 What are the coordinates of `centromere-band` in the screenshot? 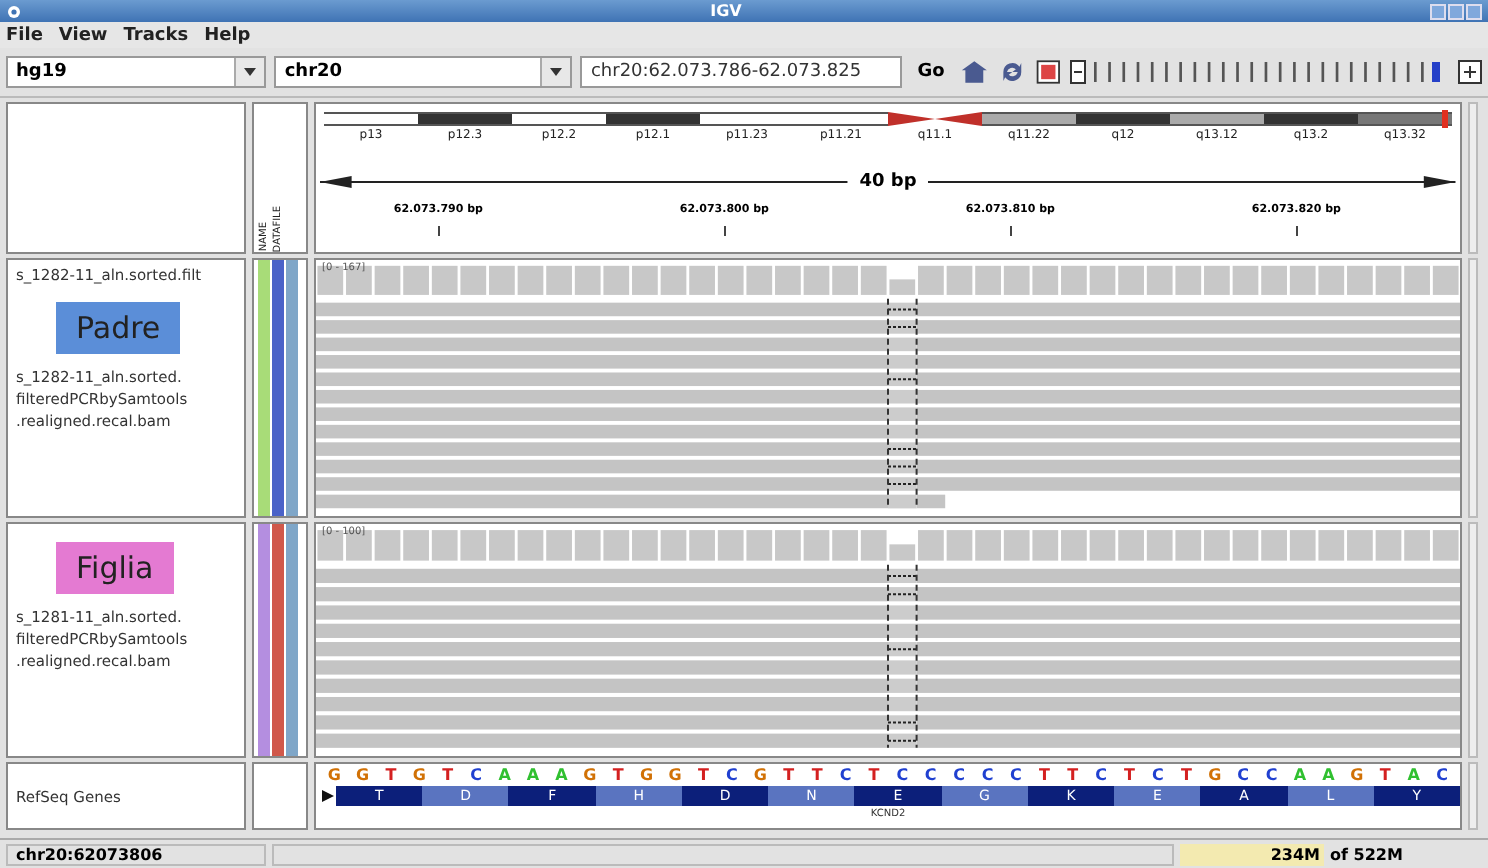 It's located at (935, 119).